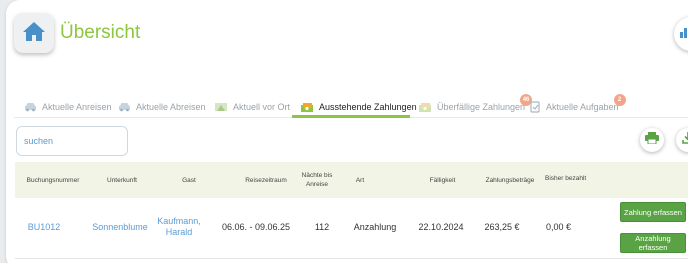  I want to click on task-icon, so click(535, 107).